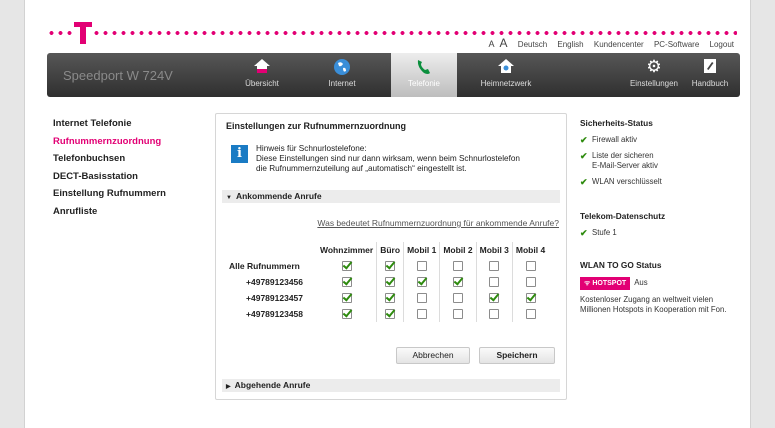 The height and width of the screenshot is (428, 775). Describe the element at coordinates (530, 250) in the screenshot. I see `column-header: Mobil 4` at that location.